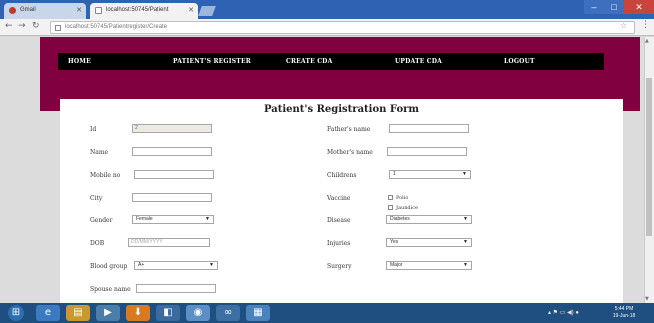 Image resolution: width=654 pixels, height=323 pixels. Describe the element at coordinates (109, 266) in the screenshot. I see `blood-group-label: Blood group` at that location.